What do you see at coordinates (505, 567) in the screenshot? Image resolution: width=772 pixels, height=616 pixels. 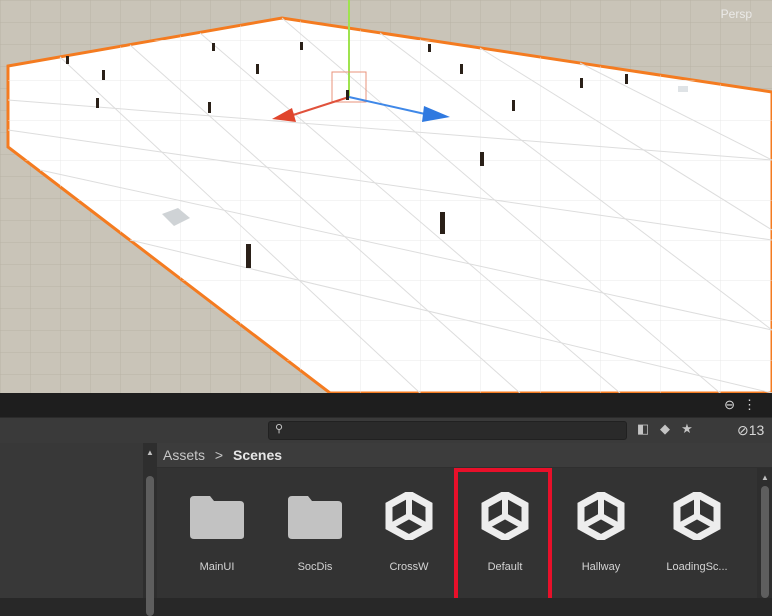 I see `asset-label: Default` at bounding box center [505, 567].